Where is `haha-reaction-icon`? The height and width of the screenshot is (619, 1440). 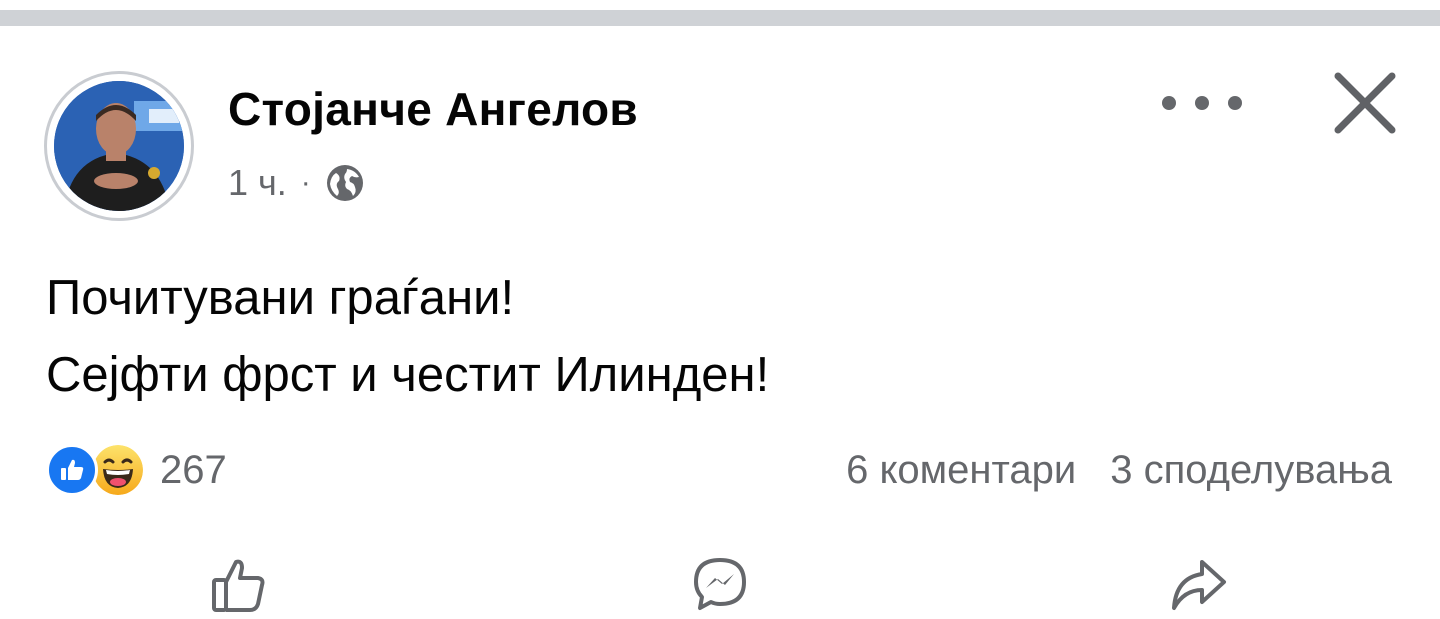 haha-reaction-icon is located at coordinates (118, 470).